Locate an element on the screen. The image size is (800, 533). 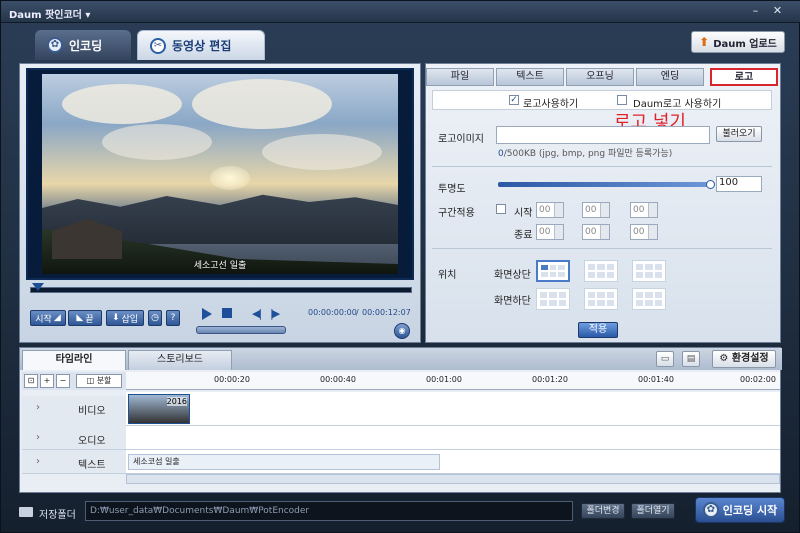
set-start-label: 시작 is located at coordinates (43, 319).